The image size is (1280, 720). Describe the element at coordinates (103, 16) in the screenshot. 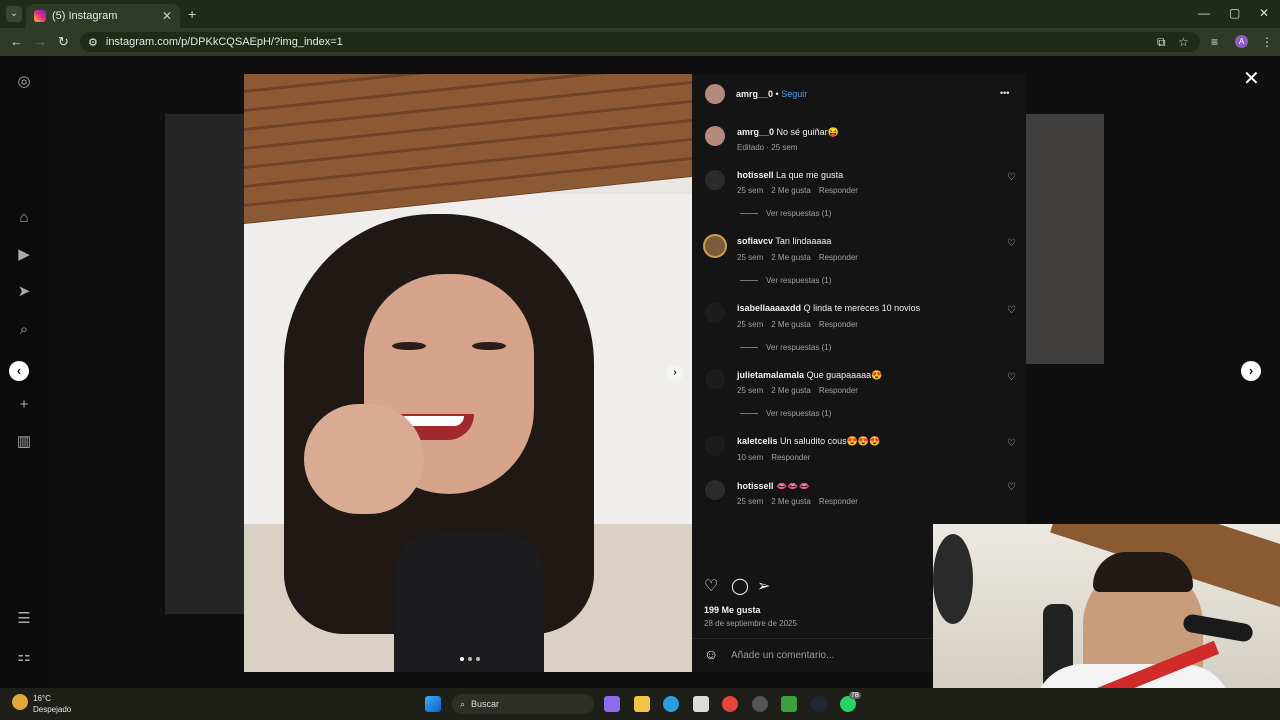

I see `browser-tab: (5) Instagram ✕` at that location.